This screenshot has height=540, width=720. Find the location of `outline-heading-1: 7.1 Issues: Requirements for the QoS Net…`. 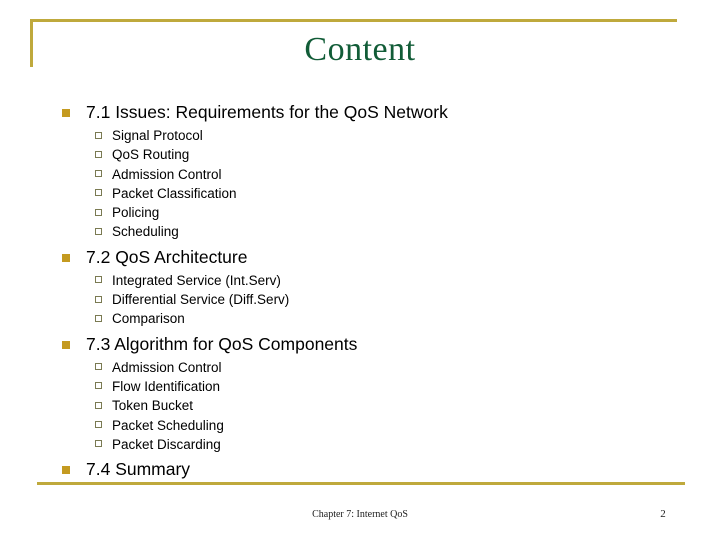

outline-heading-1: 7.1 Issues: Requirements for the QoS Net… is located at coordinates (366, 112).